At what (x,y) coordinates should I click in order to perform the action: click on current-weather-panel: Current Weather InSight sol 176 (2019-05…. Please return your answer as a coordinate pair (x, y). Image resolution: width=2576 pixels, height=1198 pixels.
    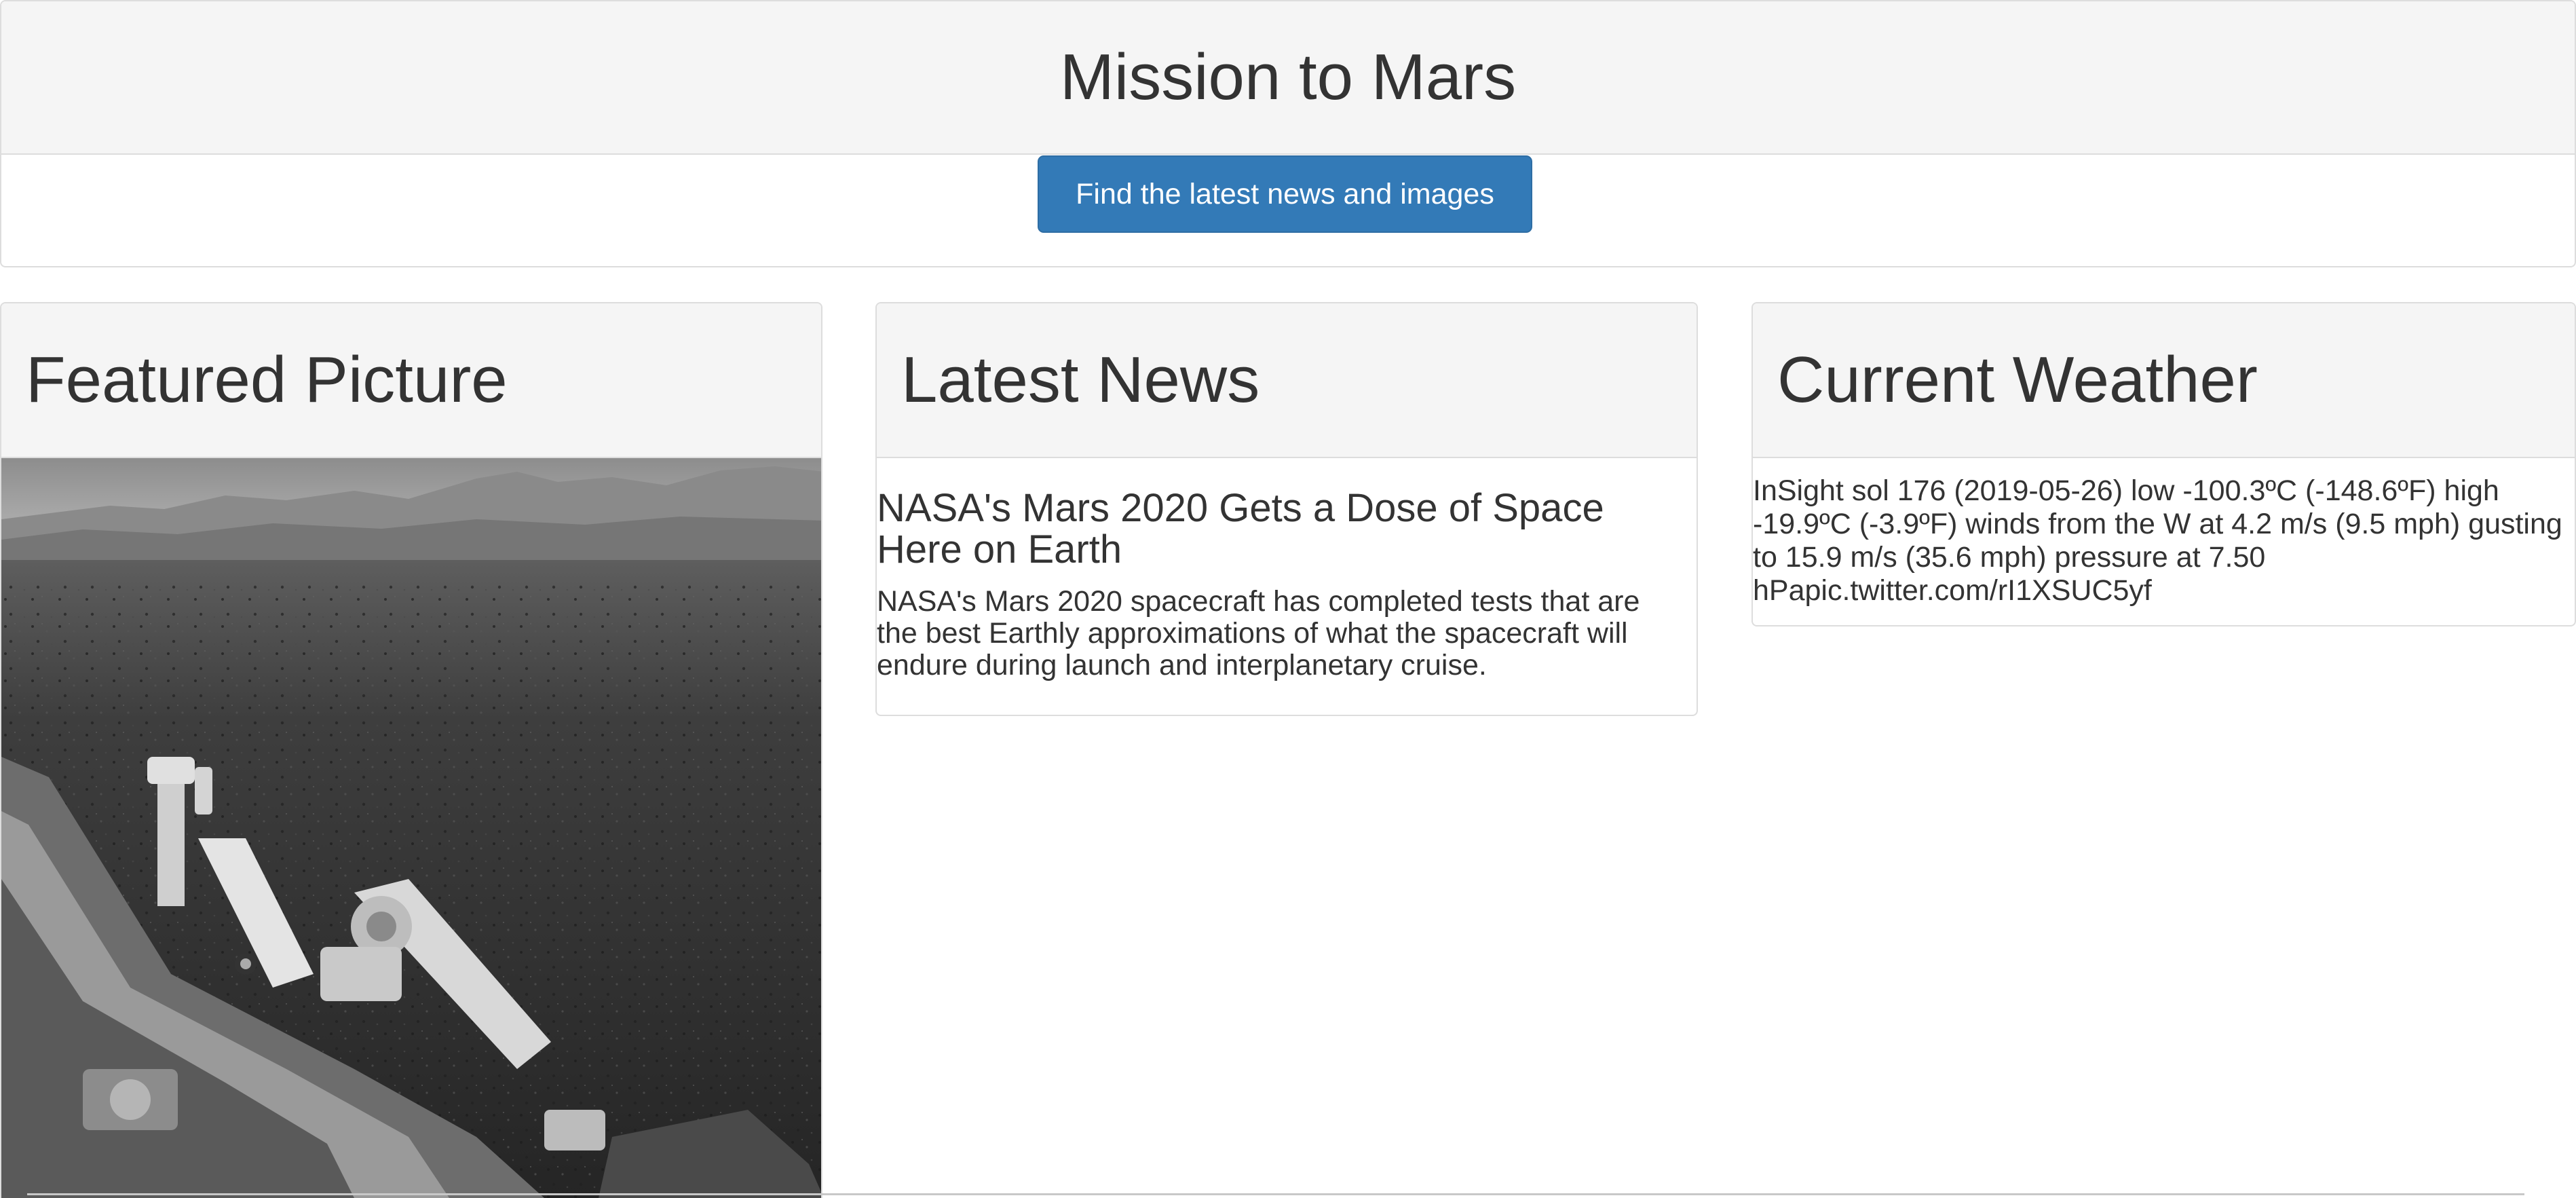
    Looking at the image, I should click on (2163, 464).